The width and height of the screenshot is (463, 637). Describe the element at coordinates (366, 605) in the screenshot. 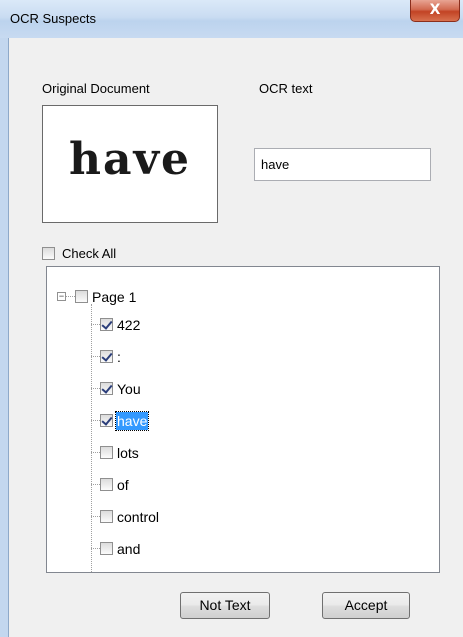

I see `accept-button: Accept` at that location.